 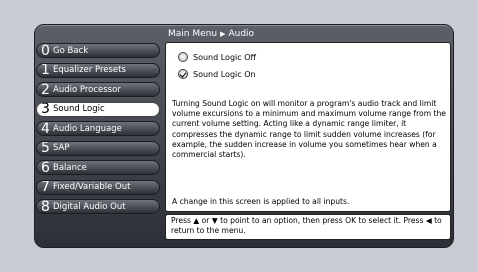 What do you see at coordinates (45, 50) in the screenshot?
I see `menu-item-number: 0` at bounding box center [45, 50].